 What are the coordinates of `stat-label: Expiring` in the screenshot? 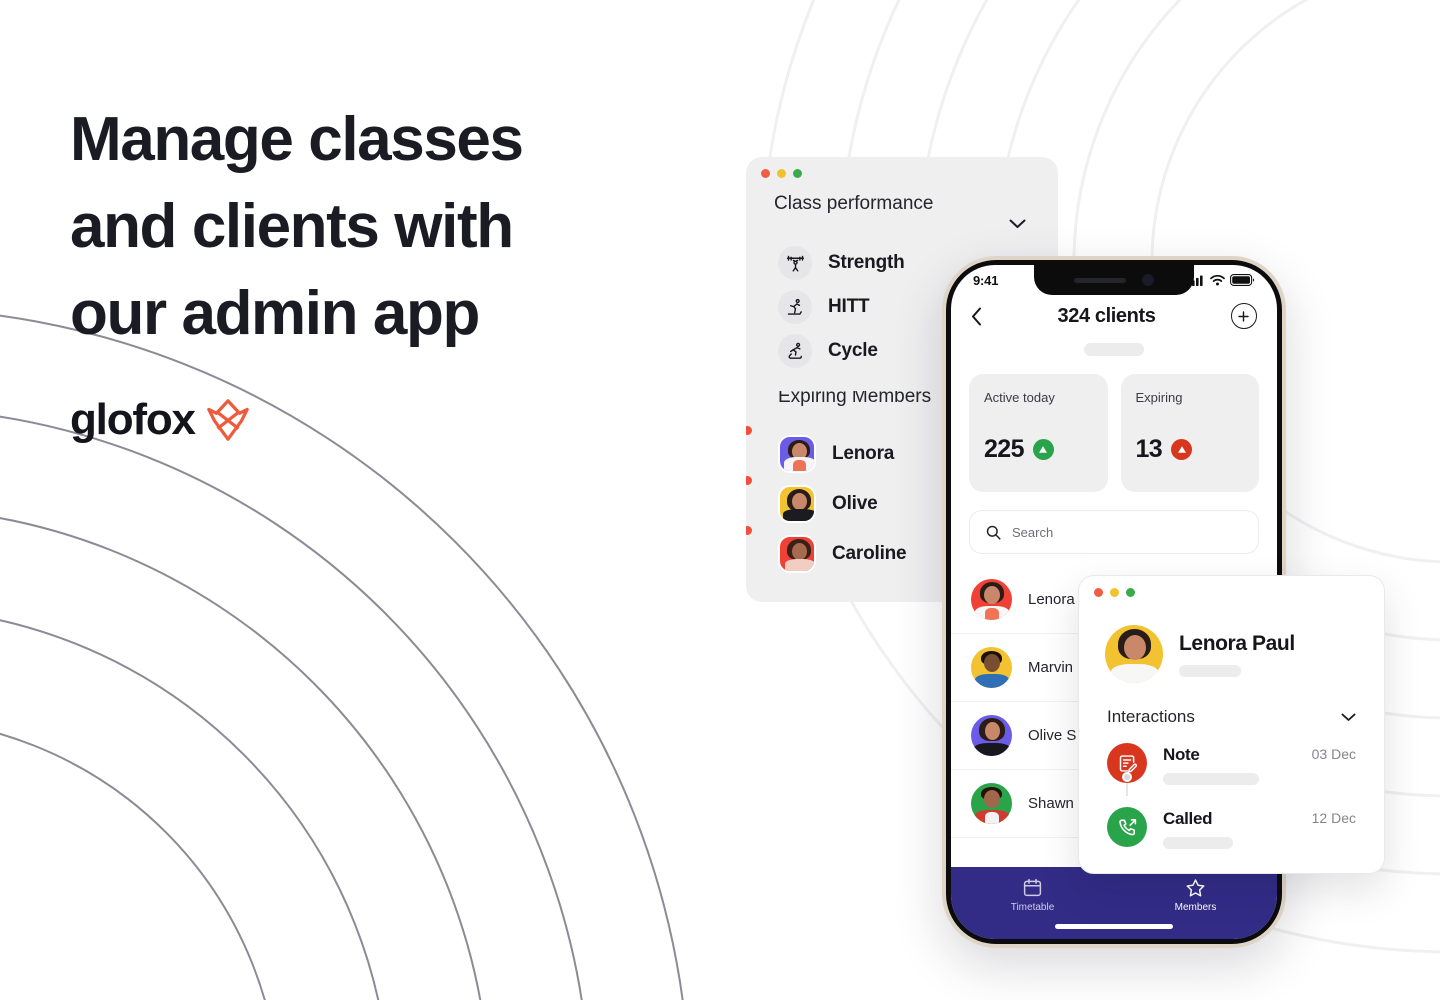 It's located at (1159, 397).